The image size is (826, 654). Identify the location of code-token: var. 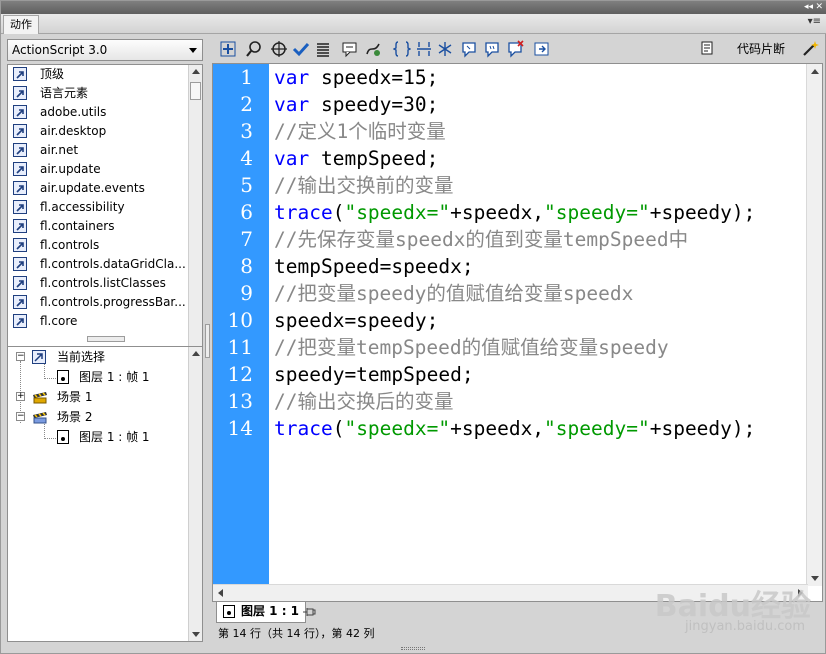
(292, 77).